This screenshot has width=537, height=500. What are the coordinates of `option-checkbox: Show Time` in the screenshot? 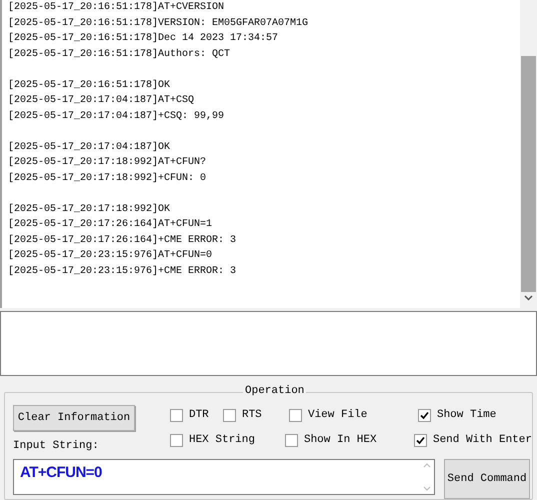 It's located at (457, 415).